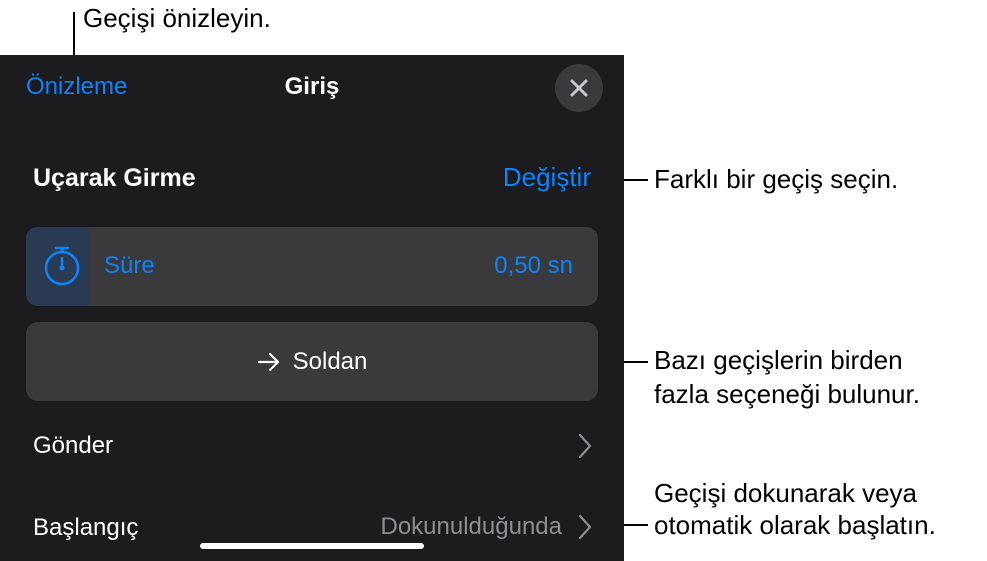 This screenshot has height=561, width=987. What do you see at coordinates (533, 265) in the screenshot?
I see `duration-value: 0,50 sn` at bounding box center [533, 265].